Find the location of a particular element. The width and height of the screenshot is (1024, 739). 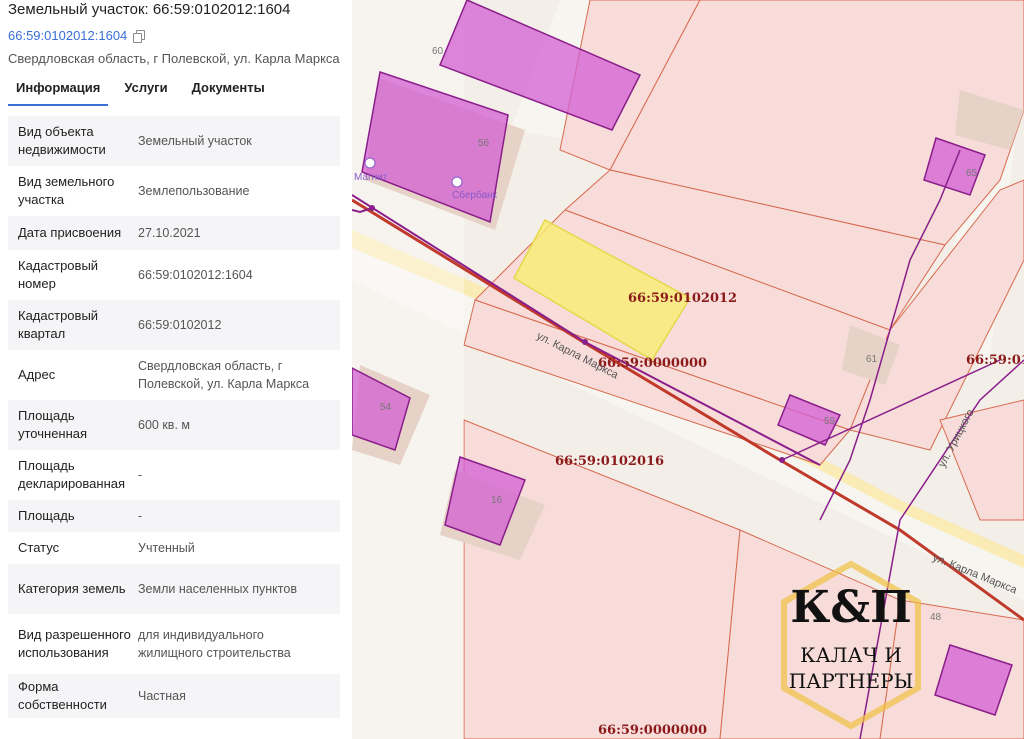

info-value: 66:59:0102012 is located at coordinates (180, 325).